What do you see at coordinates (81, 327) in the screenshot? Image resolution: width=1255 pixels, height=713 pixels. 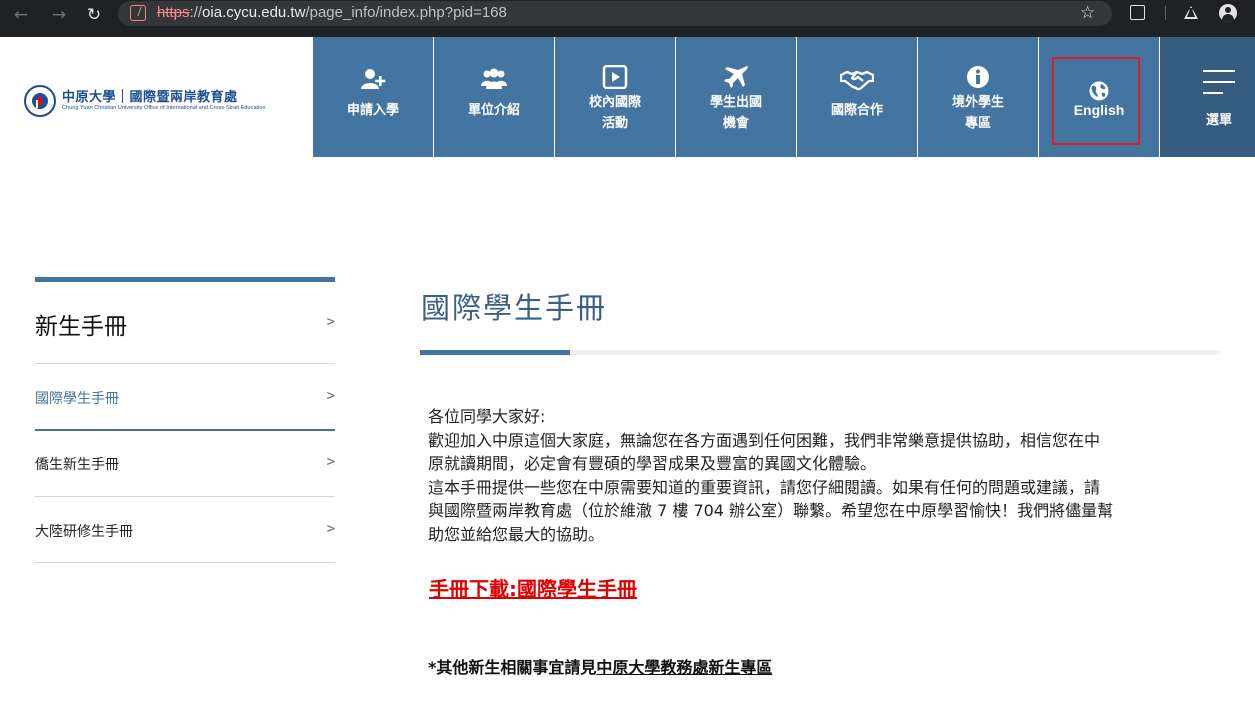 I see `sidebar-title: 新生手冊` at bounding box center [81, 327].